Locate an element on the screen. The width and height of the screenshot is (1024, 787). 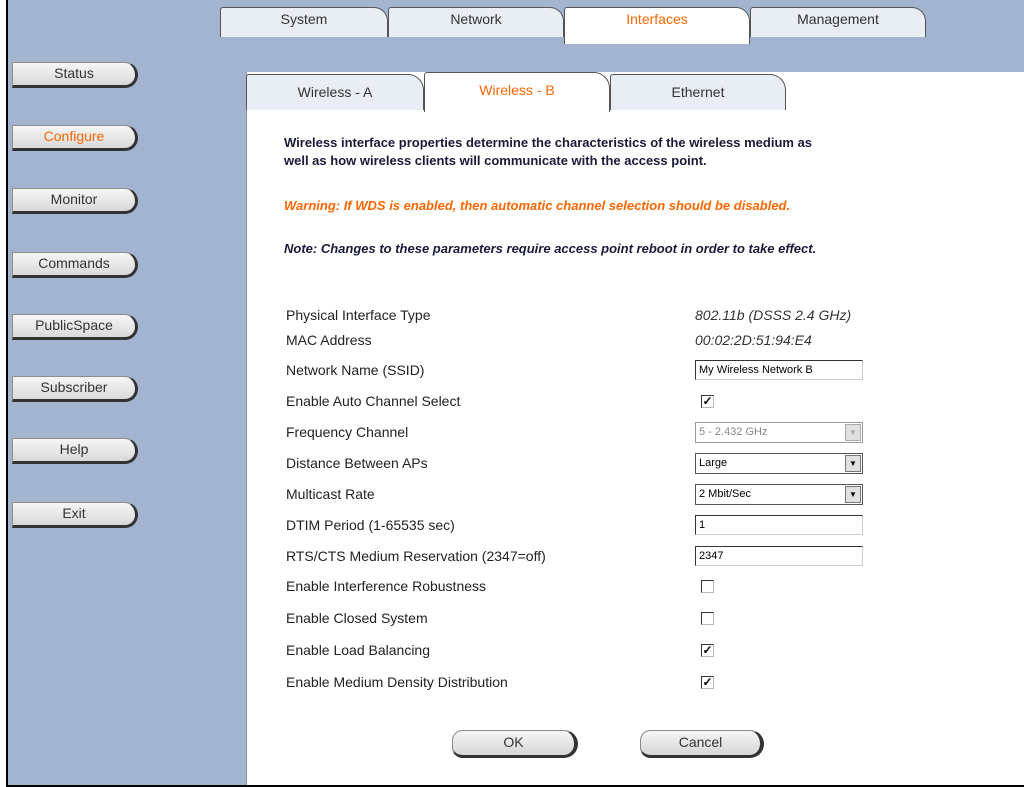
sidebar-item-commands: Commands is located at coordinates (75, 265).